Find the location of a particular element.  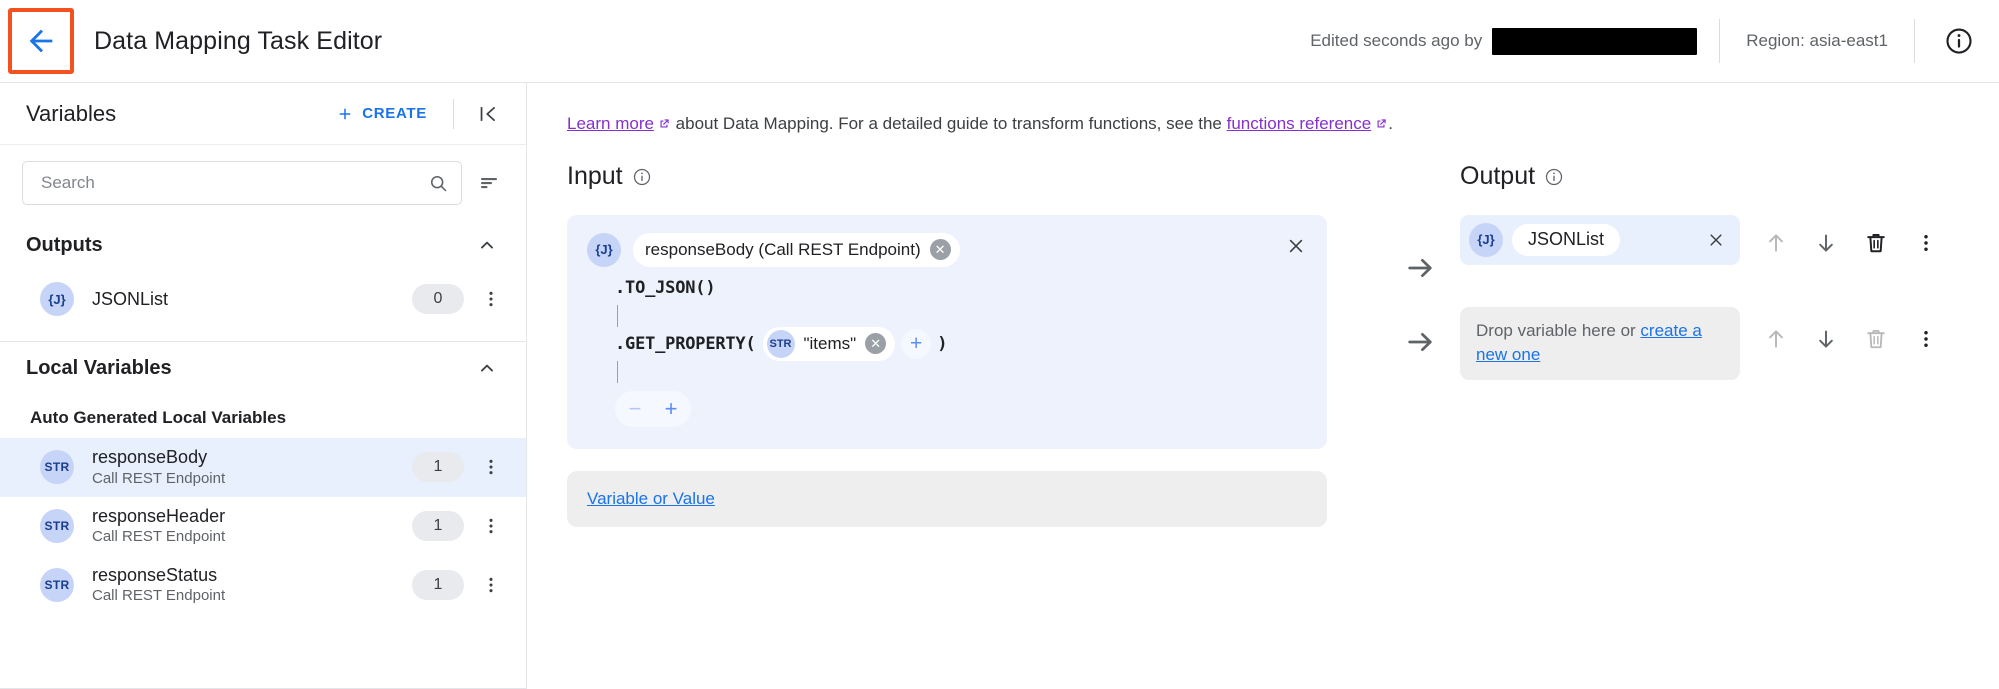

remove-input-button is located at coordinates (1296, 246).